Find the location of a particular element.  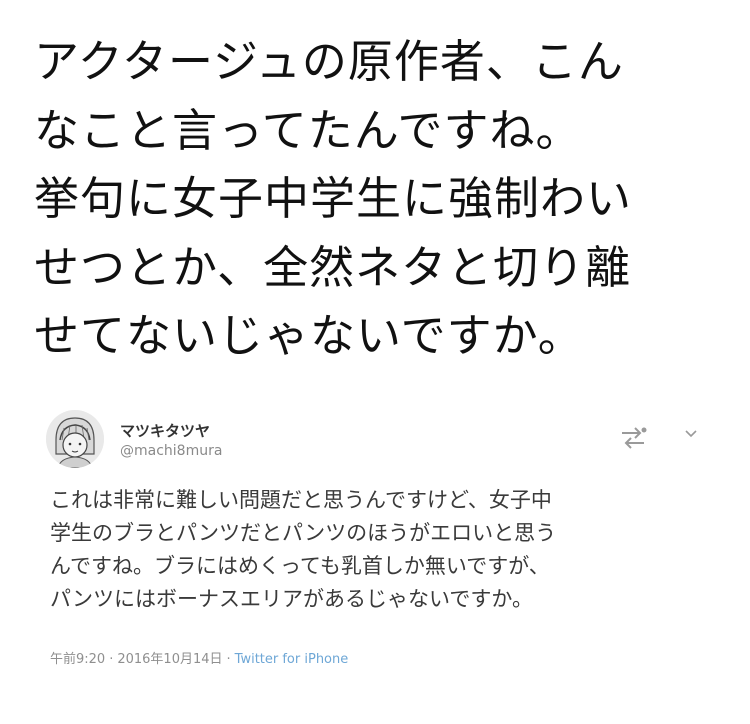

tweet-source-link: Twitter for iPhone is located at coordinates (292, 659).